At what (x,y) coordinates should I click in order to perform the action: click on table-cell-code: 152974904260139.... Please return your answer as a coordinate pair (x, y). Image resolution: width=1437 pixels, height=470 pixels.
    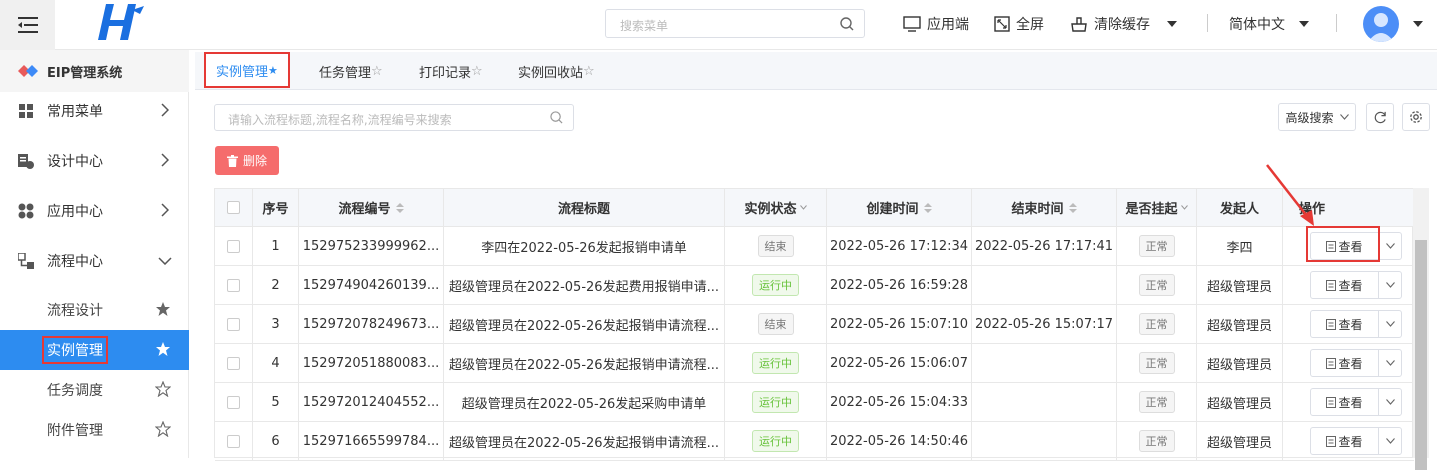
    Looking at the image, I should click on (371, 285).